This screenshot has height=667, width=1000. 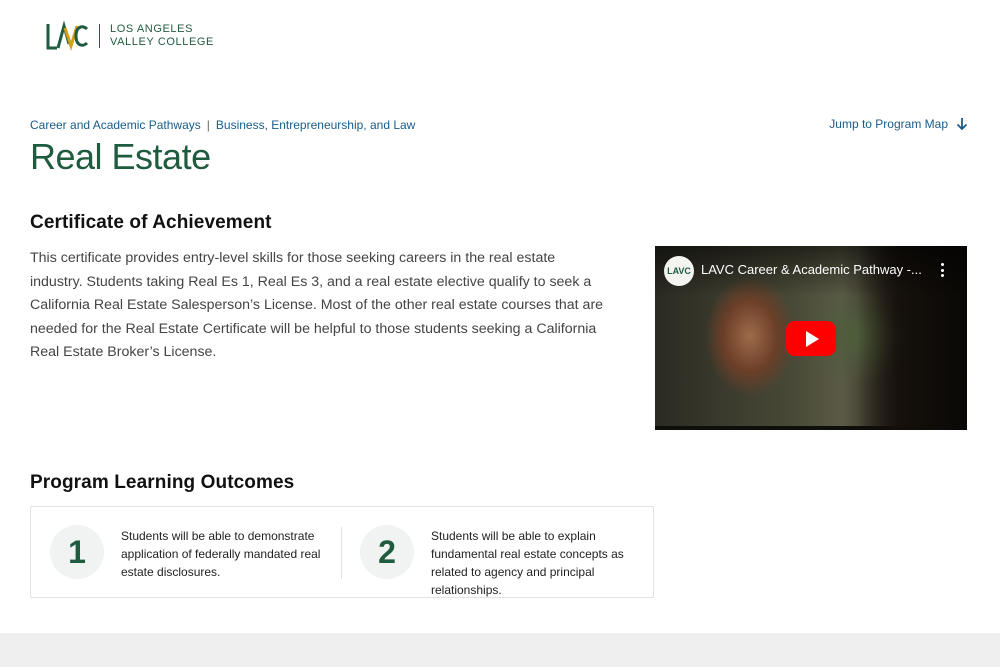 What do you see at coordinates (115, 125) in the screenshot?
I see `breadcrumb-link-pathways: Career and Academic Pathways` at bounding box center [115, 125].